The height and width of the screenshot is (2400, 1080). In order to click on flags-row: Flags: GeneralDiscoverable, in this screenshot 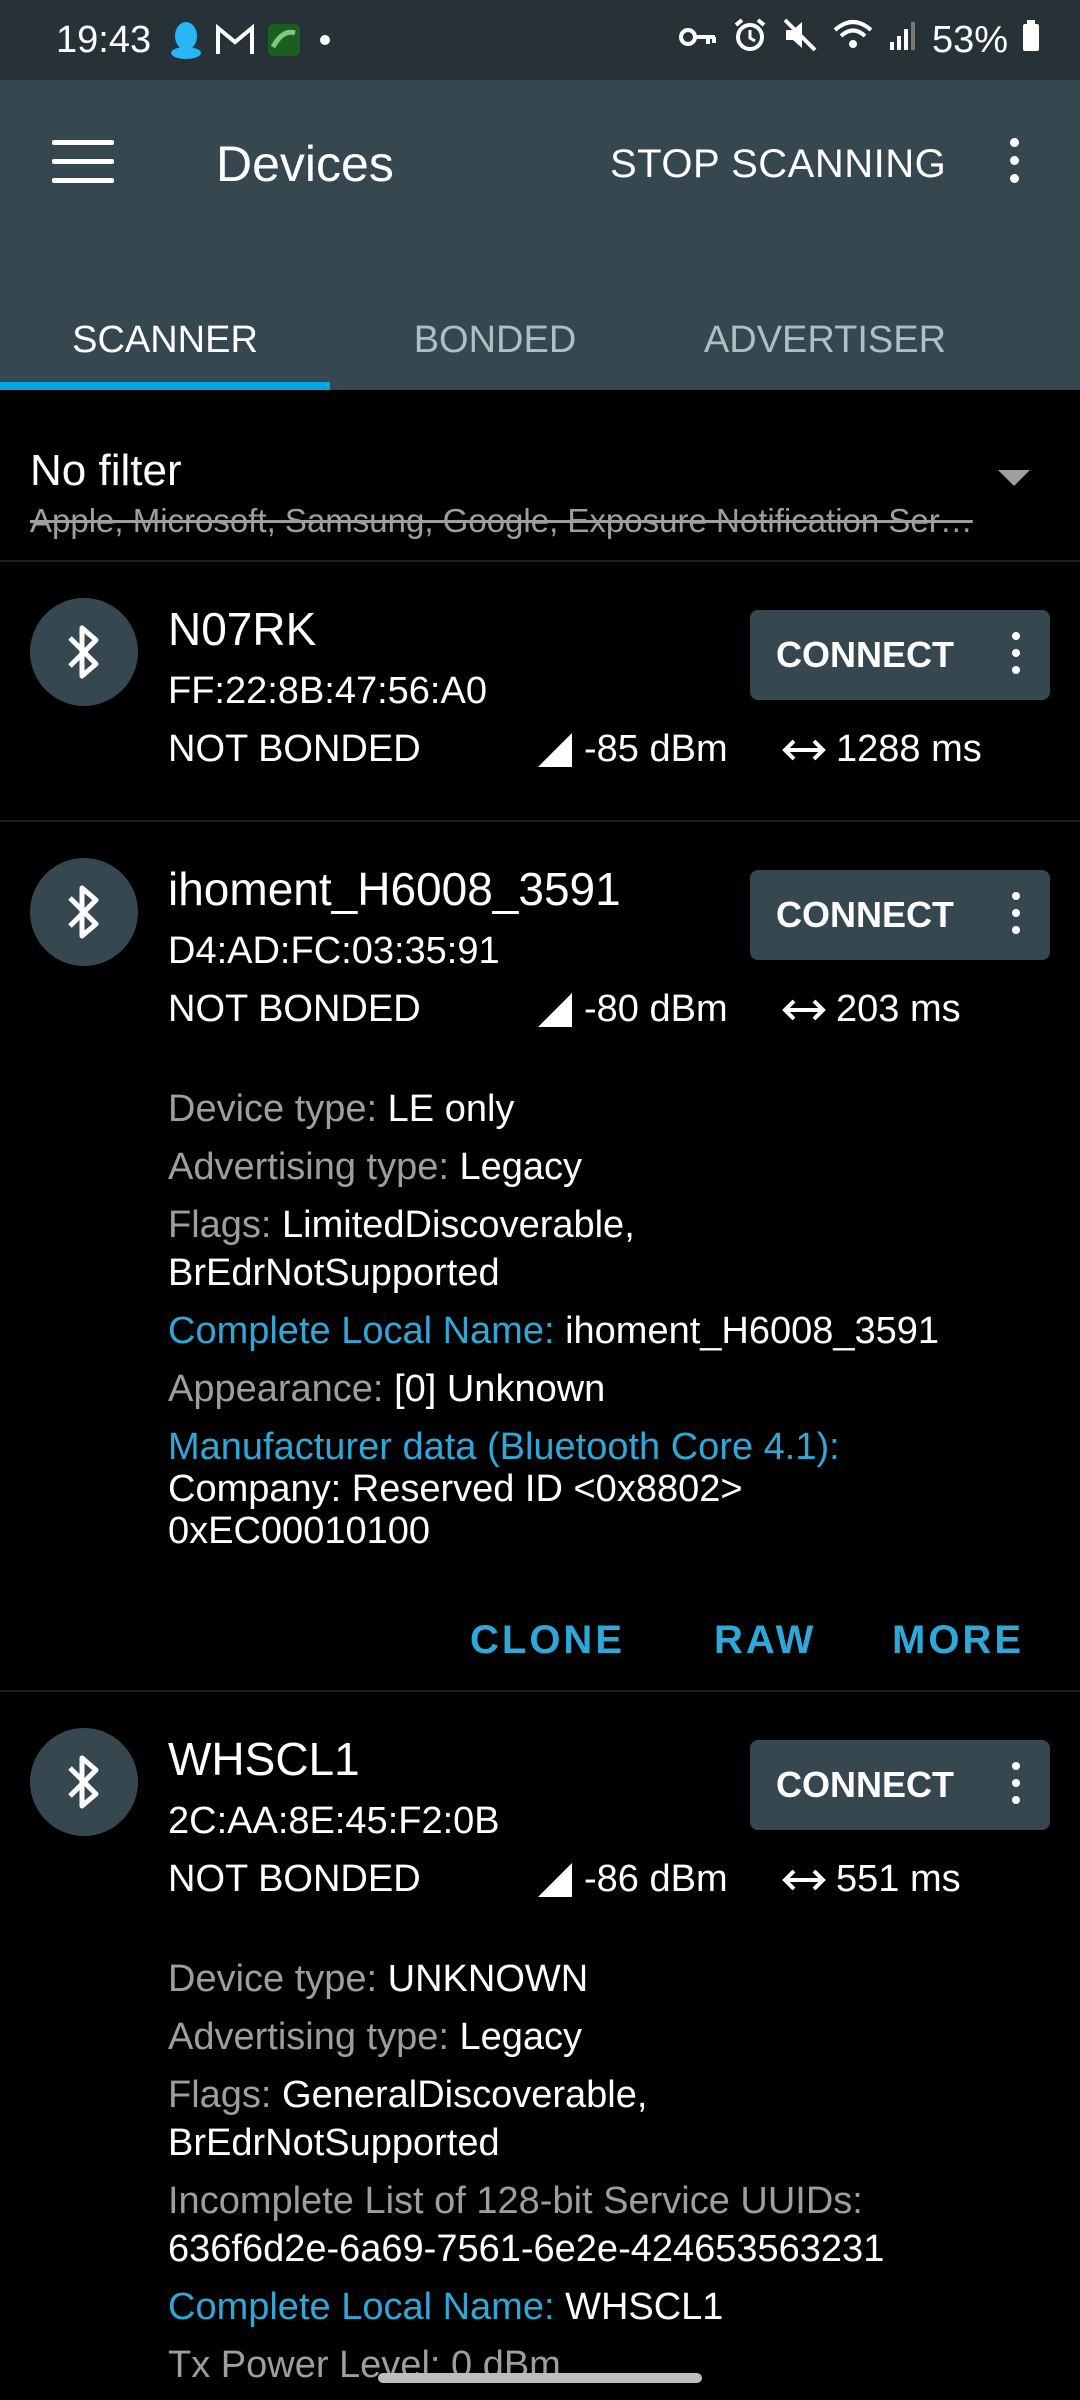, I will do `click(408, 2095)`.